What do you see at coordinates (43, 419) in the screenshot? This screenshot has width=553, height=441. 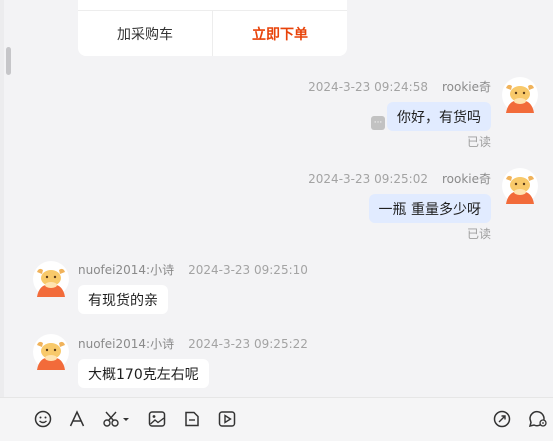 I see `emoji-icon` at bounding box center [43, 419].